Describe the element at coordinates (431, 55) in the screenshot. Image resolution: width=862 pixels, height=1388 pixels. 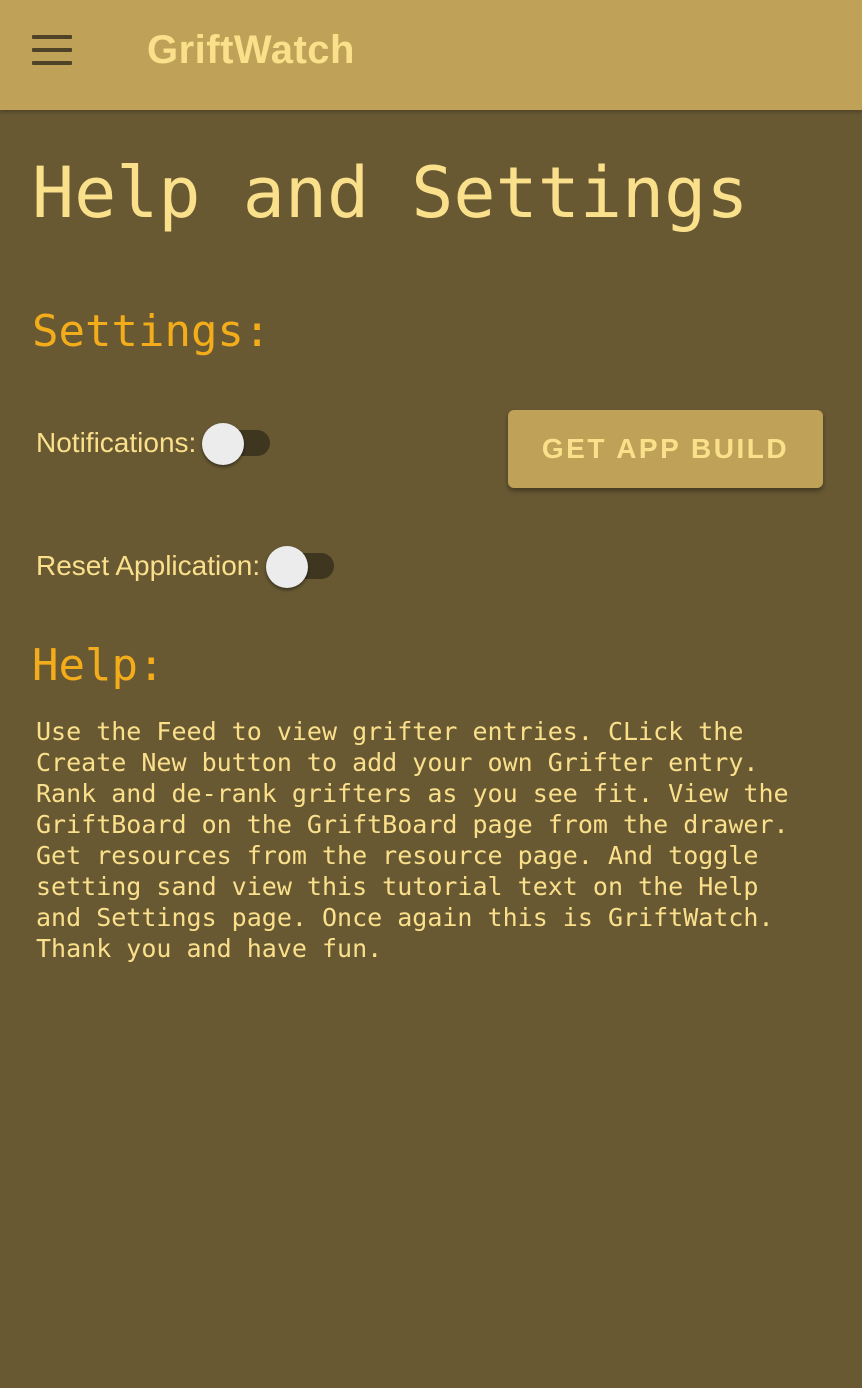
I see `app-bar: GriftWatch` at that location.